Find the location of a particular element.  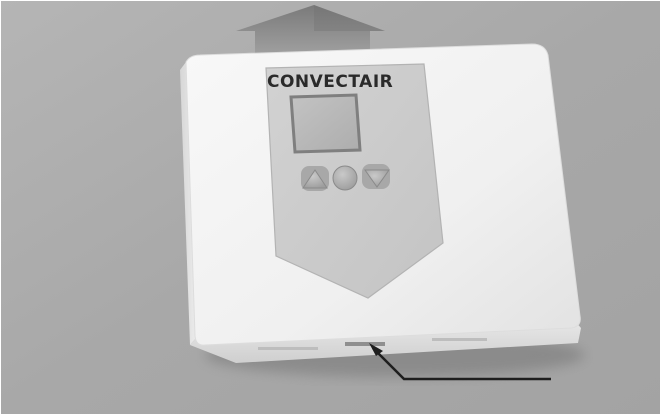

down-button is located at coordinates (376, 176).